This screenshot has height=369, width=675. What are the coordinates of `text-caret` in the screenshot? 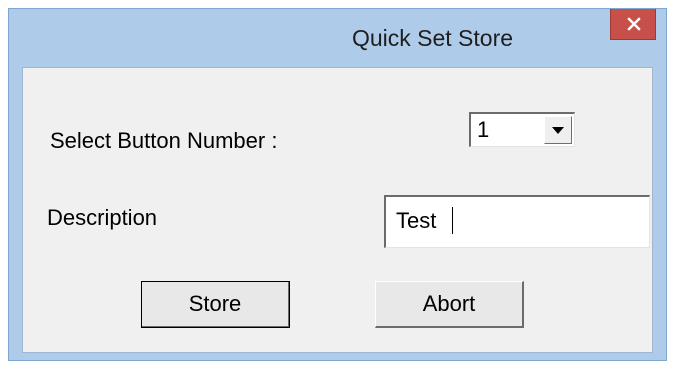 It's located at (452, 220).